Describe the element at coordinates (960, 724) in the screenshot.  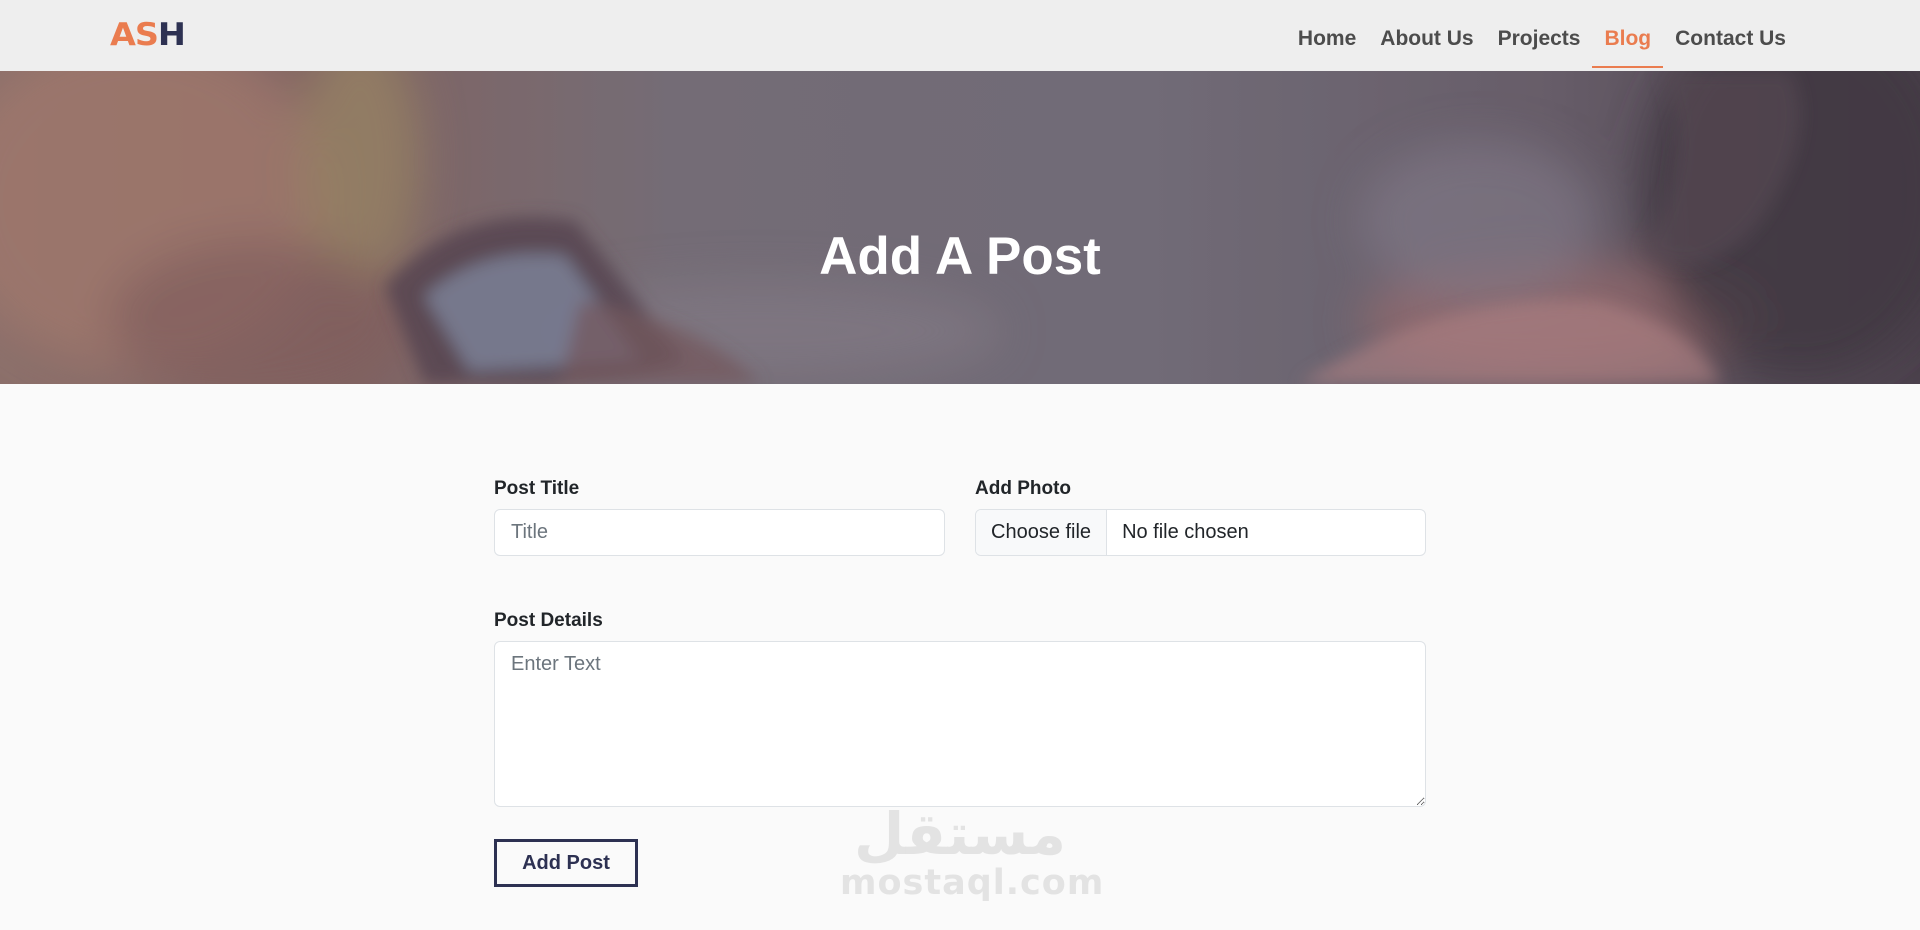
I see `post-details-textarea` at that location.